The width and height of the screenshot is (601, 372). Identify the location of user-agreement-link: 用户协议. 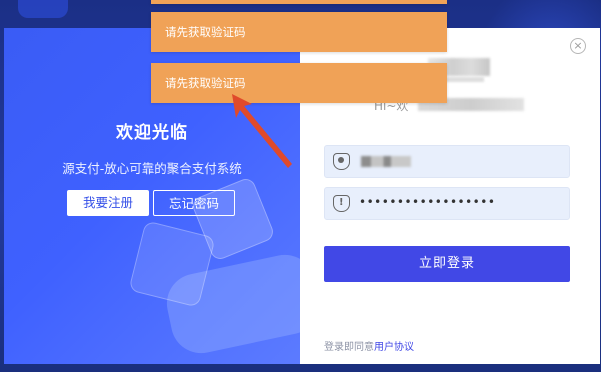
(394, 347).